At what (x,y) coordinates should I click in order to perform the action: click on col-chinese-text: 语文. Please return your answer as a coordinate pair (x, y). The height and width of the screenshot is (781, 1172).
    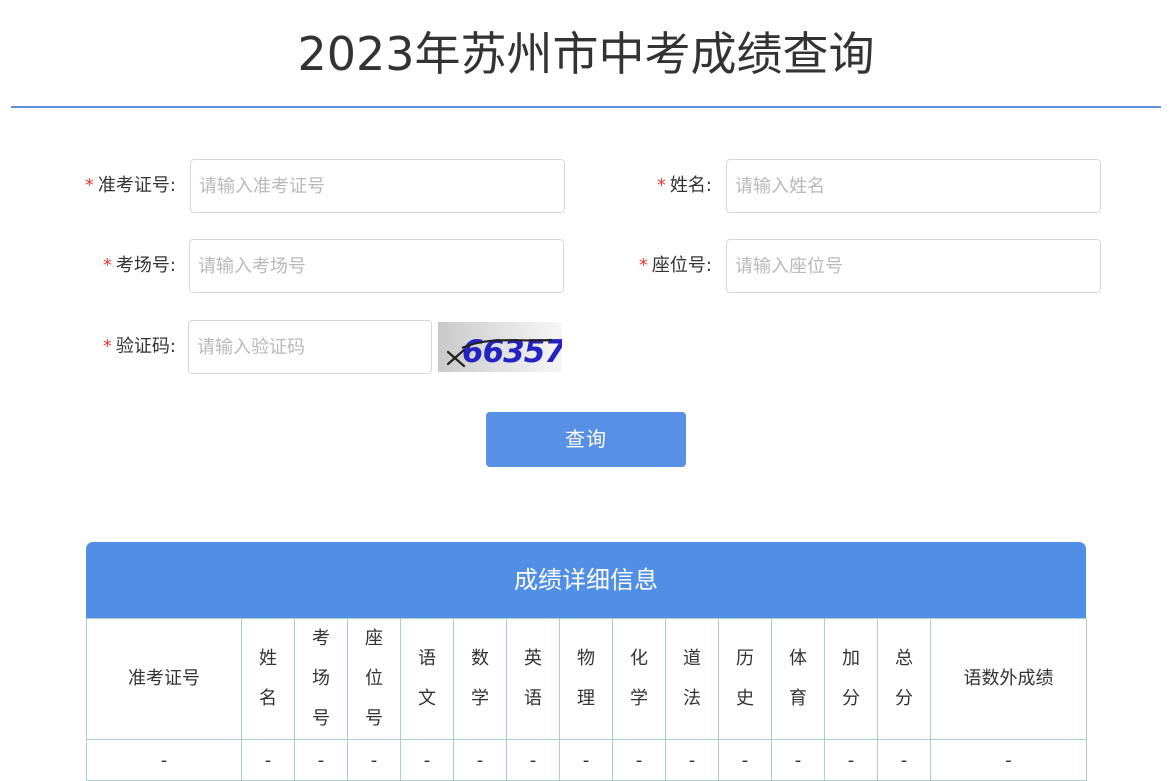
    Looking at the image, I should click on (427, 678).